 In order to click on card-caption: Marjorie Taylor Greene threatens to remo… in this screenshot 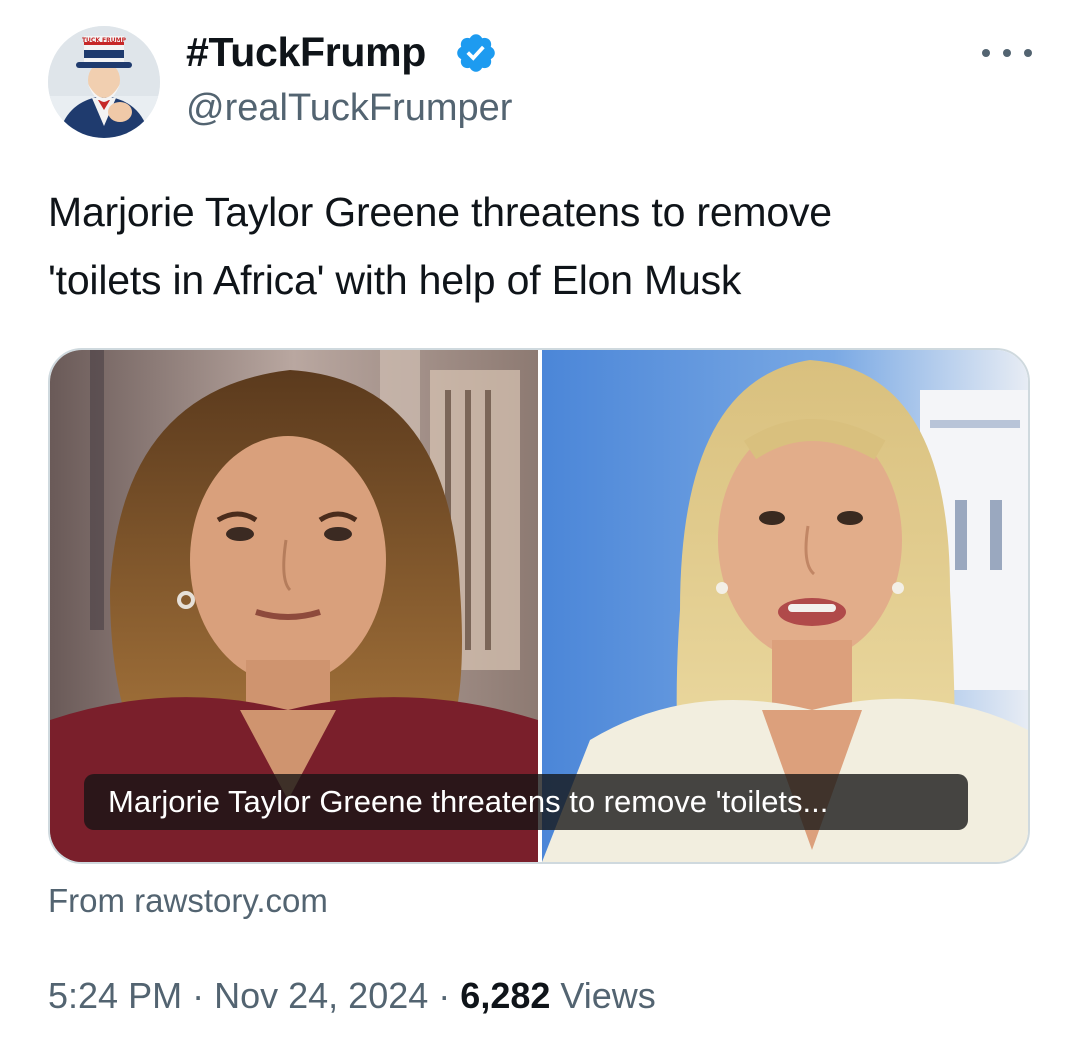, I will do `click(526, 802)`.